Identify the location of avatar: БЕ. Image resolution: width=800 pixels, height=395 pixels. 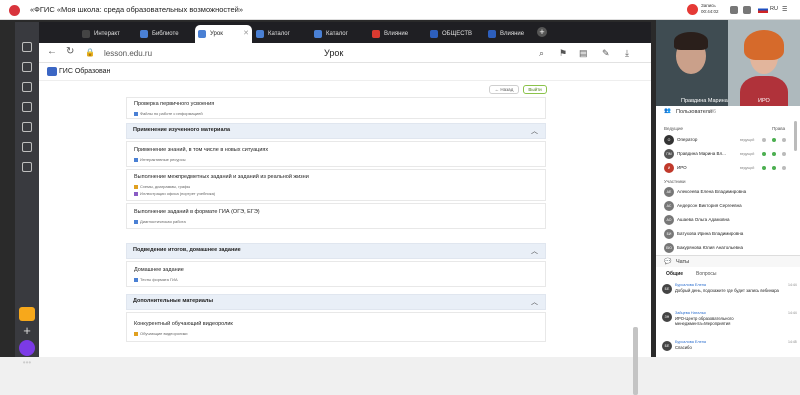
(667, 289).